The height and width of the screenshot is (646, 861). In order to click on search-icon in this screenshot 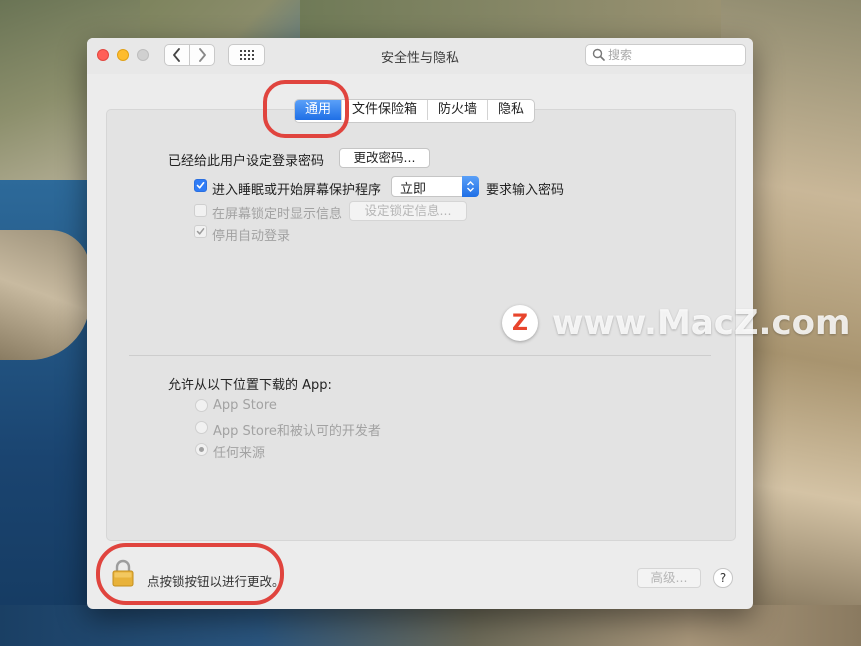, I will do `click(598, 54)`.